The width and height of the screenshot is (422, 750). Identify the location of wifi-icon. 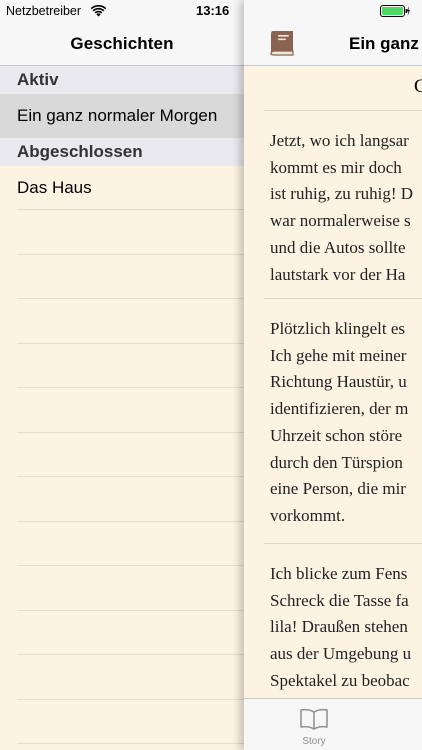
(98, 11).